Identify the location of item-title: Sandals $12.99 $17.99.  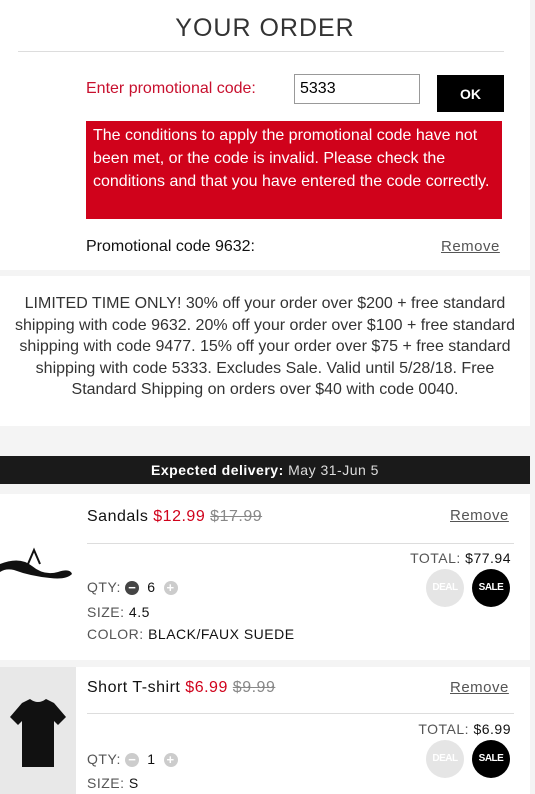
(174, 517).